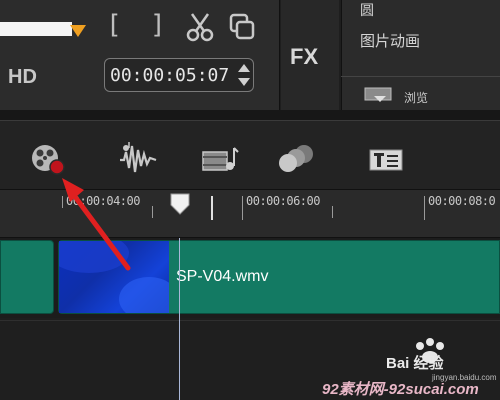 The image size is (500, 400). I want to click on scrub-handle, so click(78, 31).